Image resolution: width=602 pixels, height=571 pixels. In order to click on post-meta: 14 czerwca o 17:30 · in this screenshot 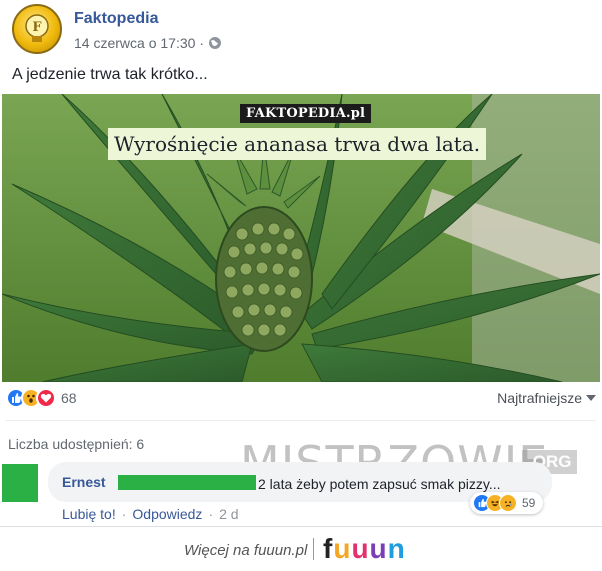, I will do `click(148, 43)`.